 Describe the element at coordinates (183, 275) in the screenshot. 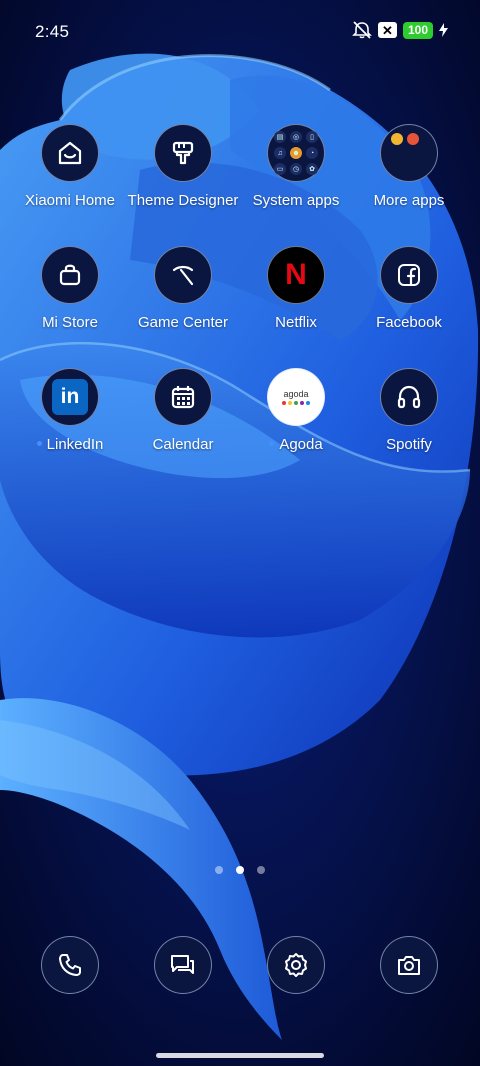

I see `game-center-icon` at that location.